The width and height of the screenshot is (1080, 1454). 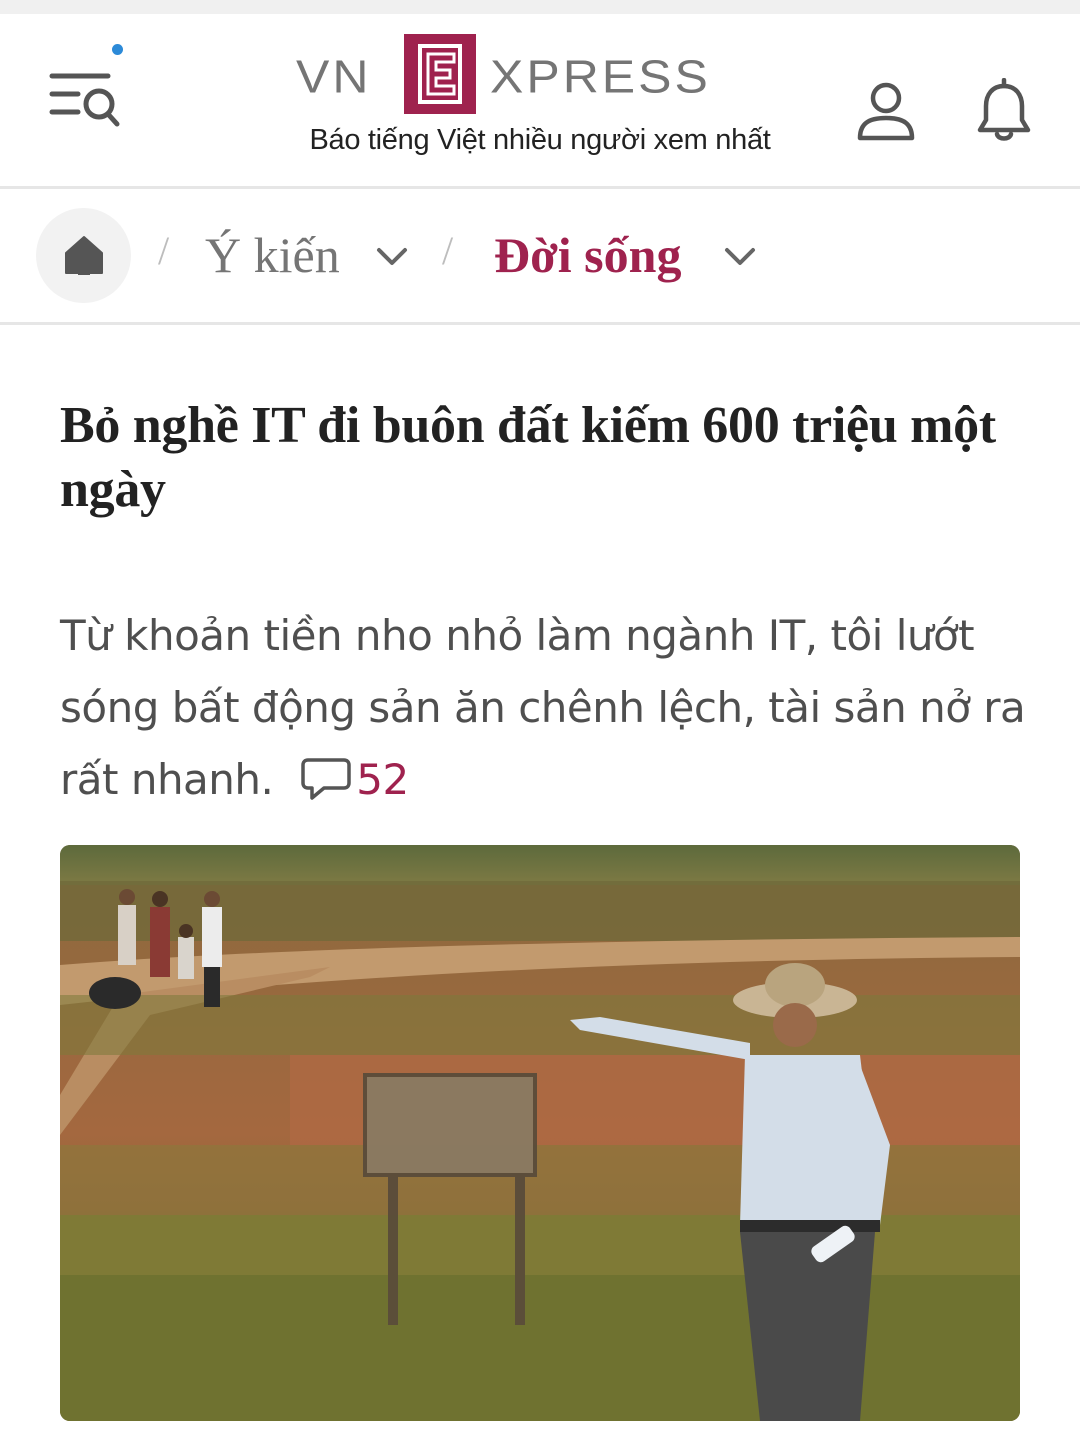 What do you see at coordinates (600, 77) in the screenshot?
I see `logo-xpress-text: XPRESS` at bounding box center [600, 77].